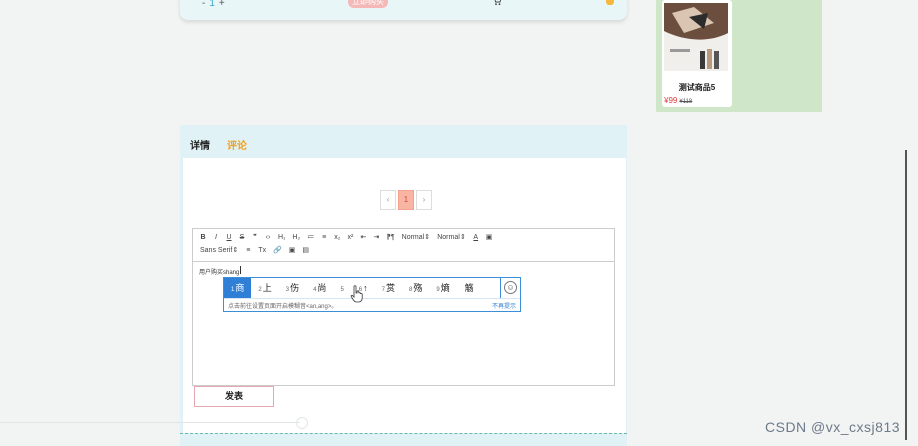 This screenshot has width=918, height=446. What do you see at coordinates (203, 4) in the screenshot?
I see `qty-minus-button: -` at bounding box center [203, 4].